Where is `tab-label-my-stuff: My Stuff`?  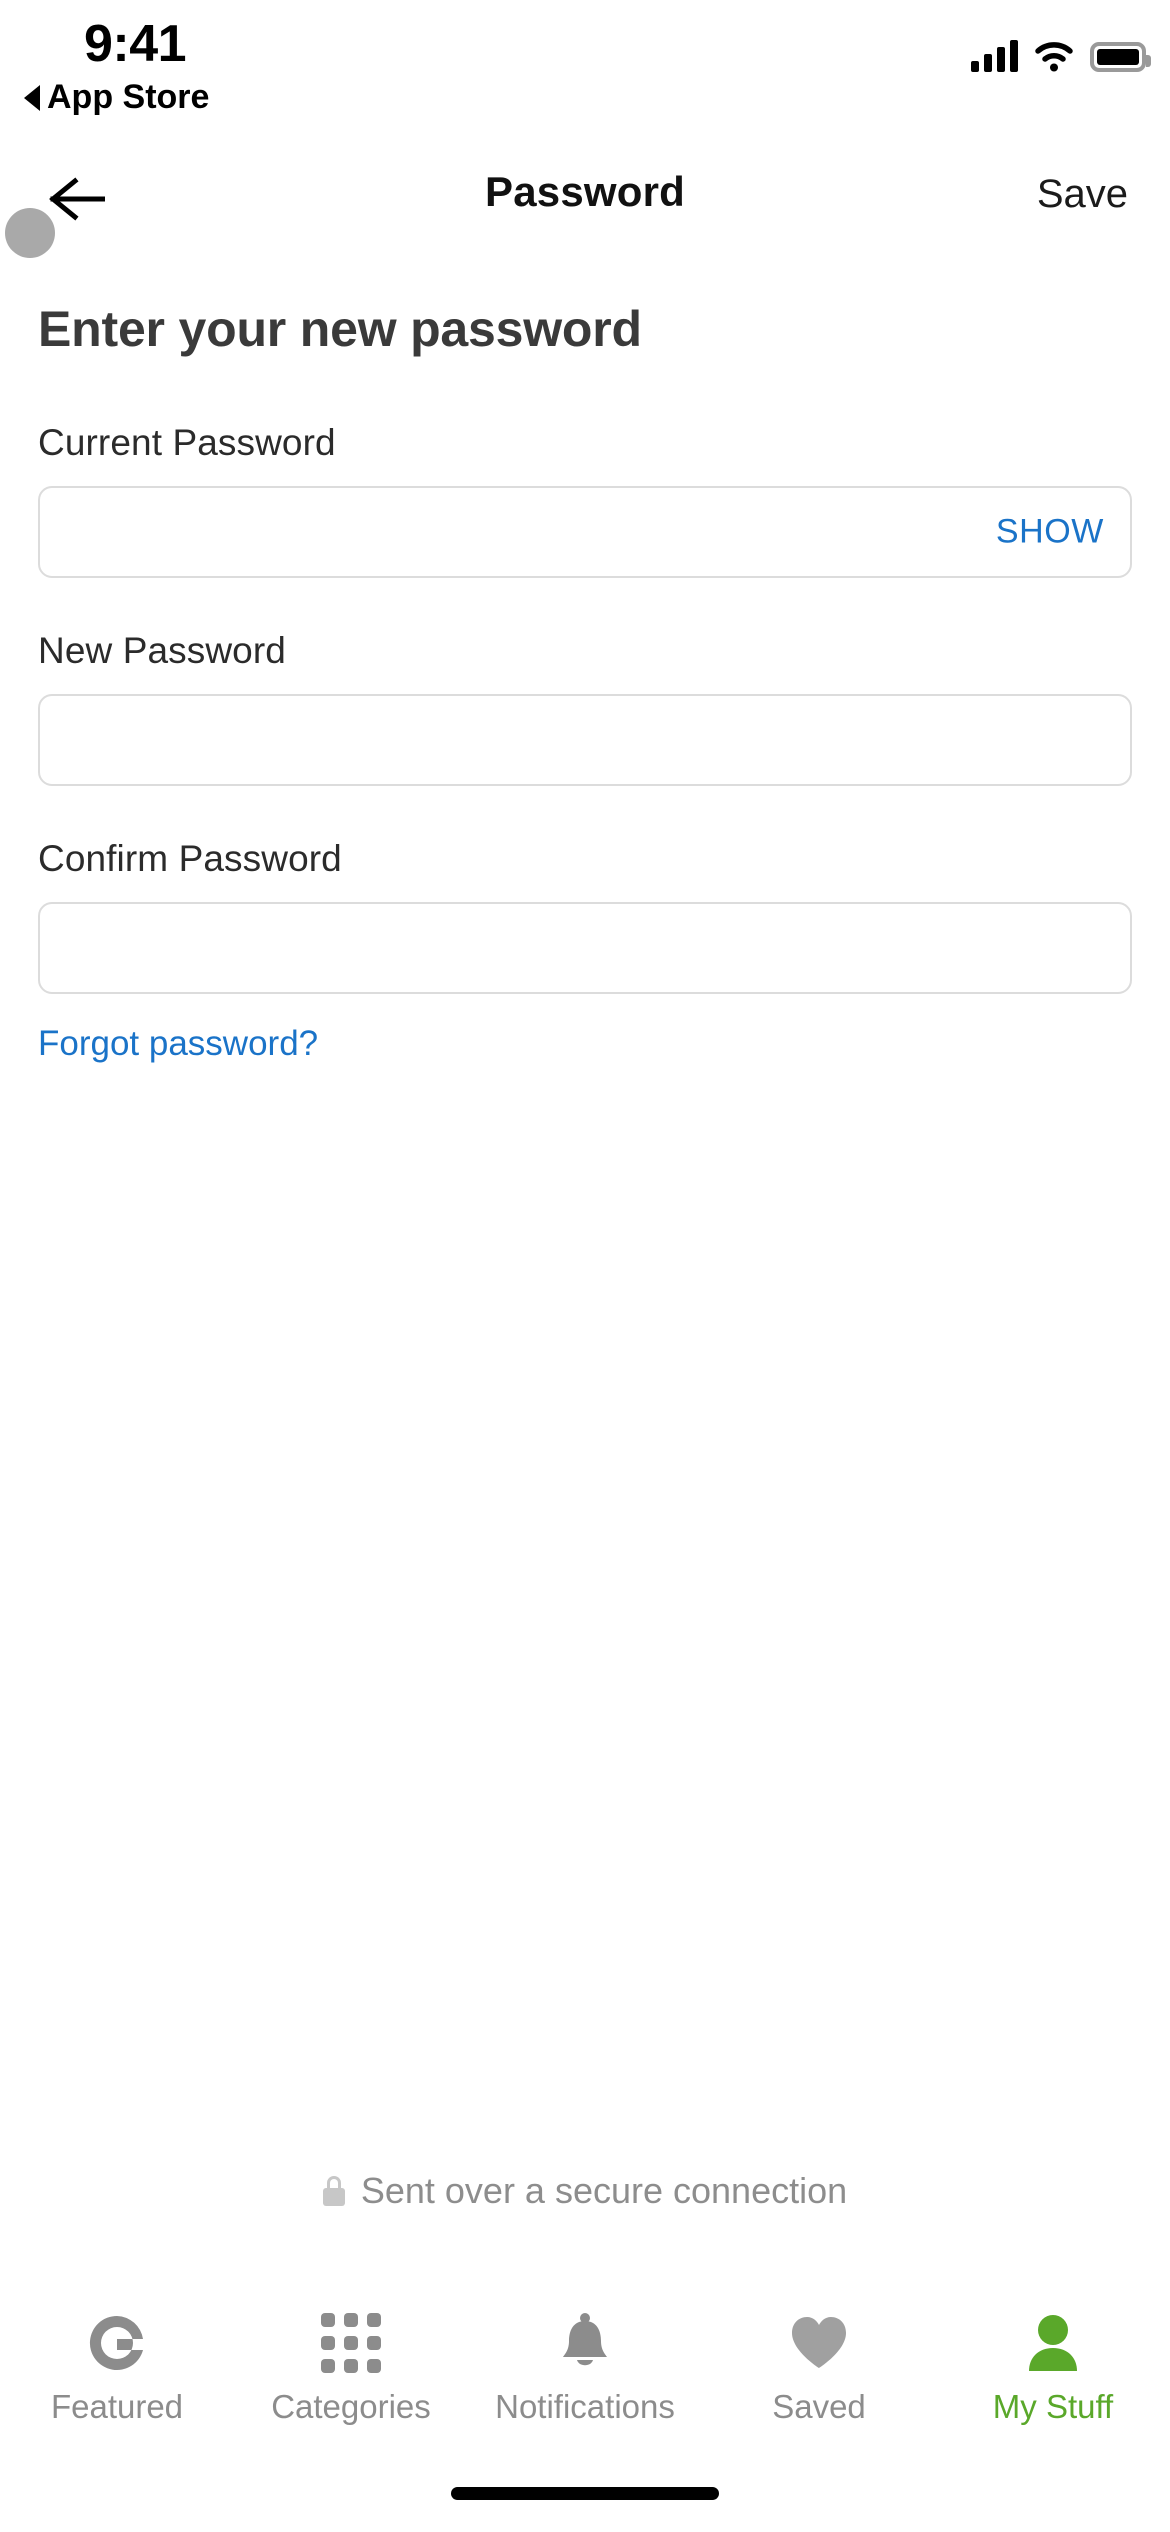 tab-label-my-stuff: My Stuff is located at coordinates (1053, 2406).